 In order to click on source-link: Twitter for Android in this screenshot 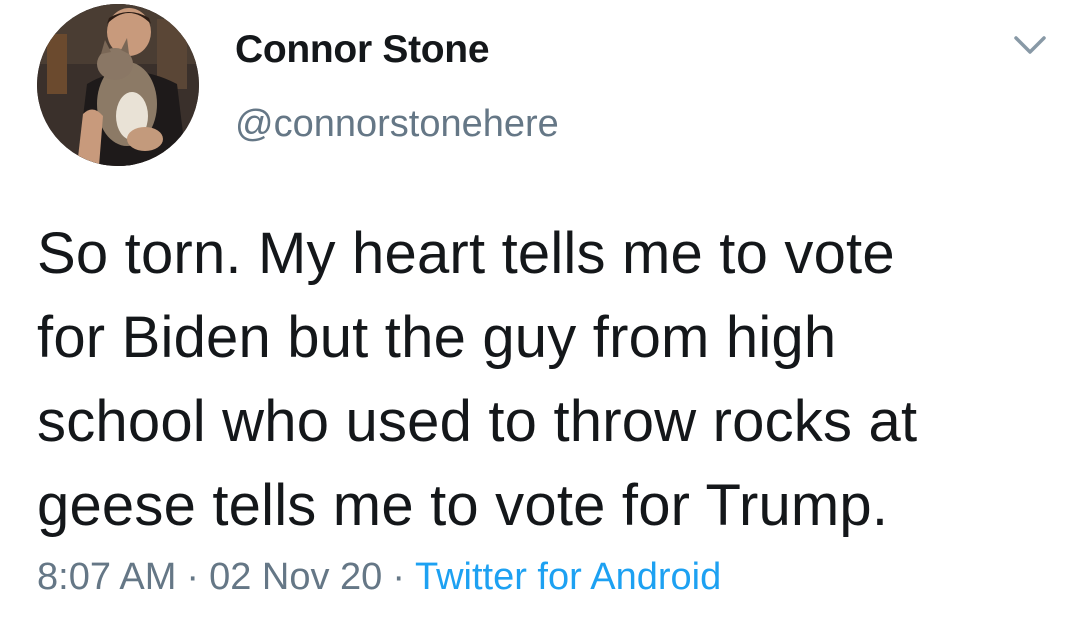, I will do `click(568, 577)`.